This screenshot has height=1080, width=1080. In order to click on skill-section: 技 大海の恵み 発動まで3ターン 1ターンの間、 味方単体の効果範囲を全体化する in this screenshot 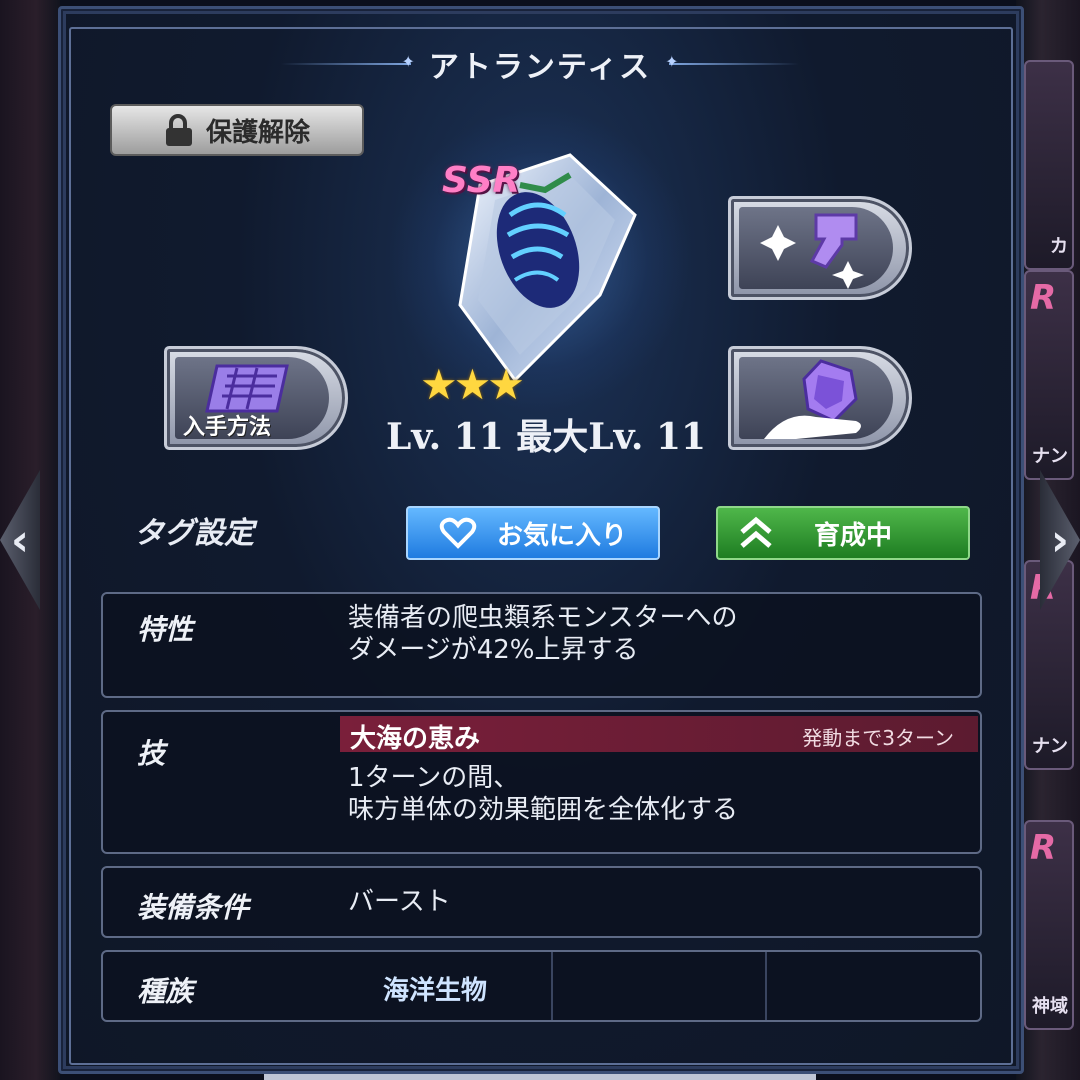, I will do `click(541, 782)`.